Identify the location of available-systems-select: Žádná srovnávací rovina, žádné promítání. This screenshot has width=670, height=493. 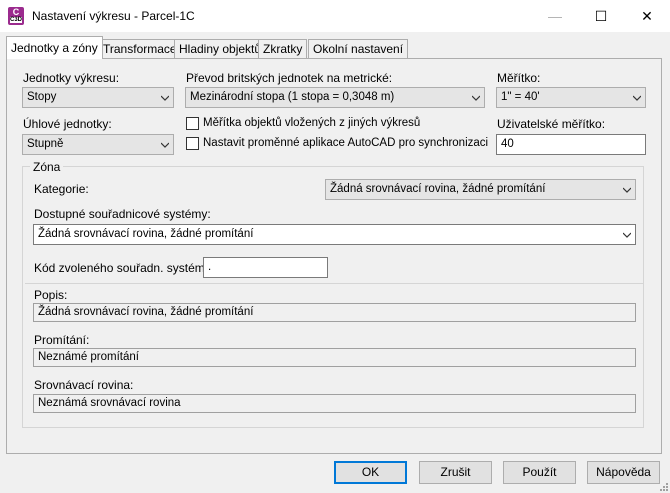
(334, 234).